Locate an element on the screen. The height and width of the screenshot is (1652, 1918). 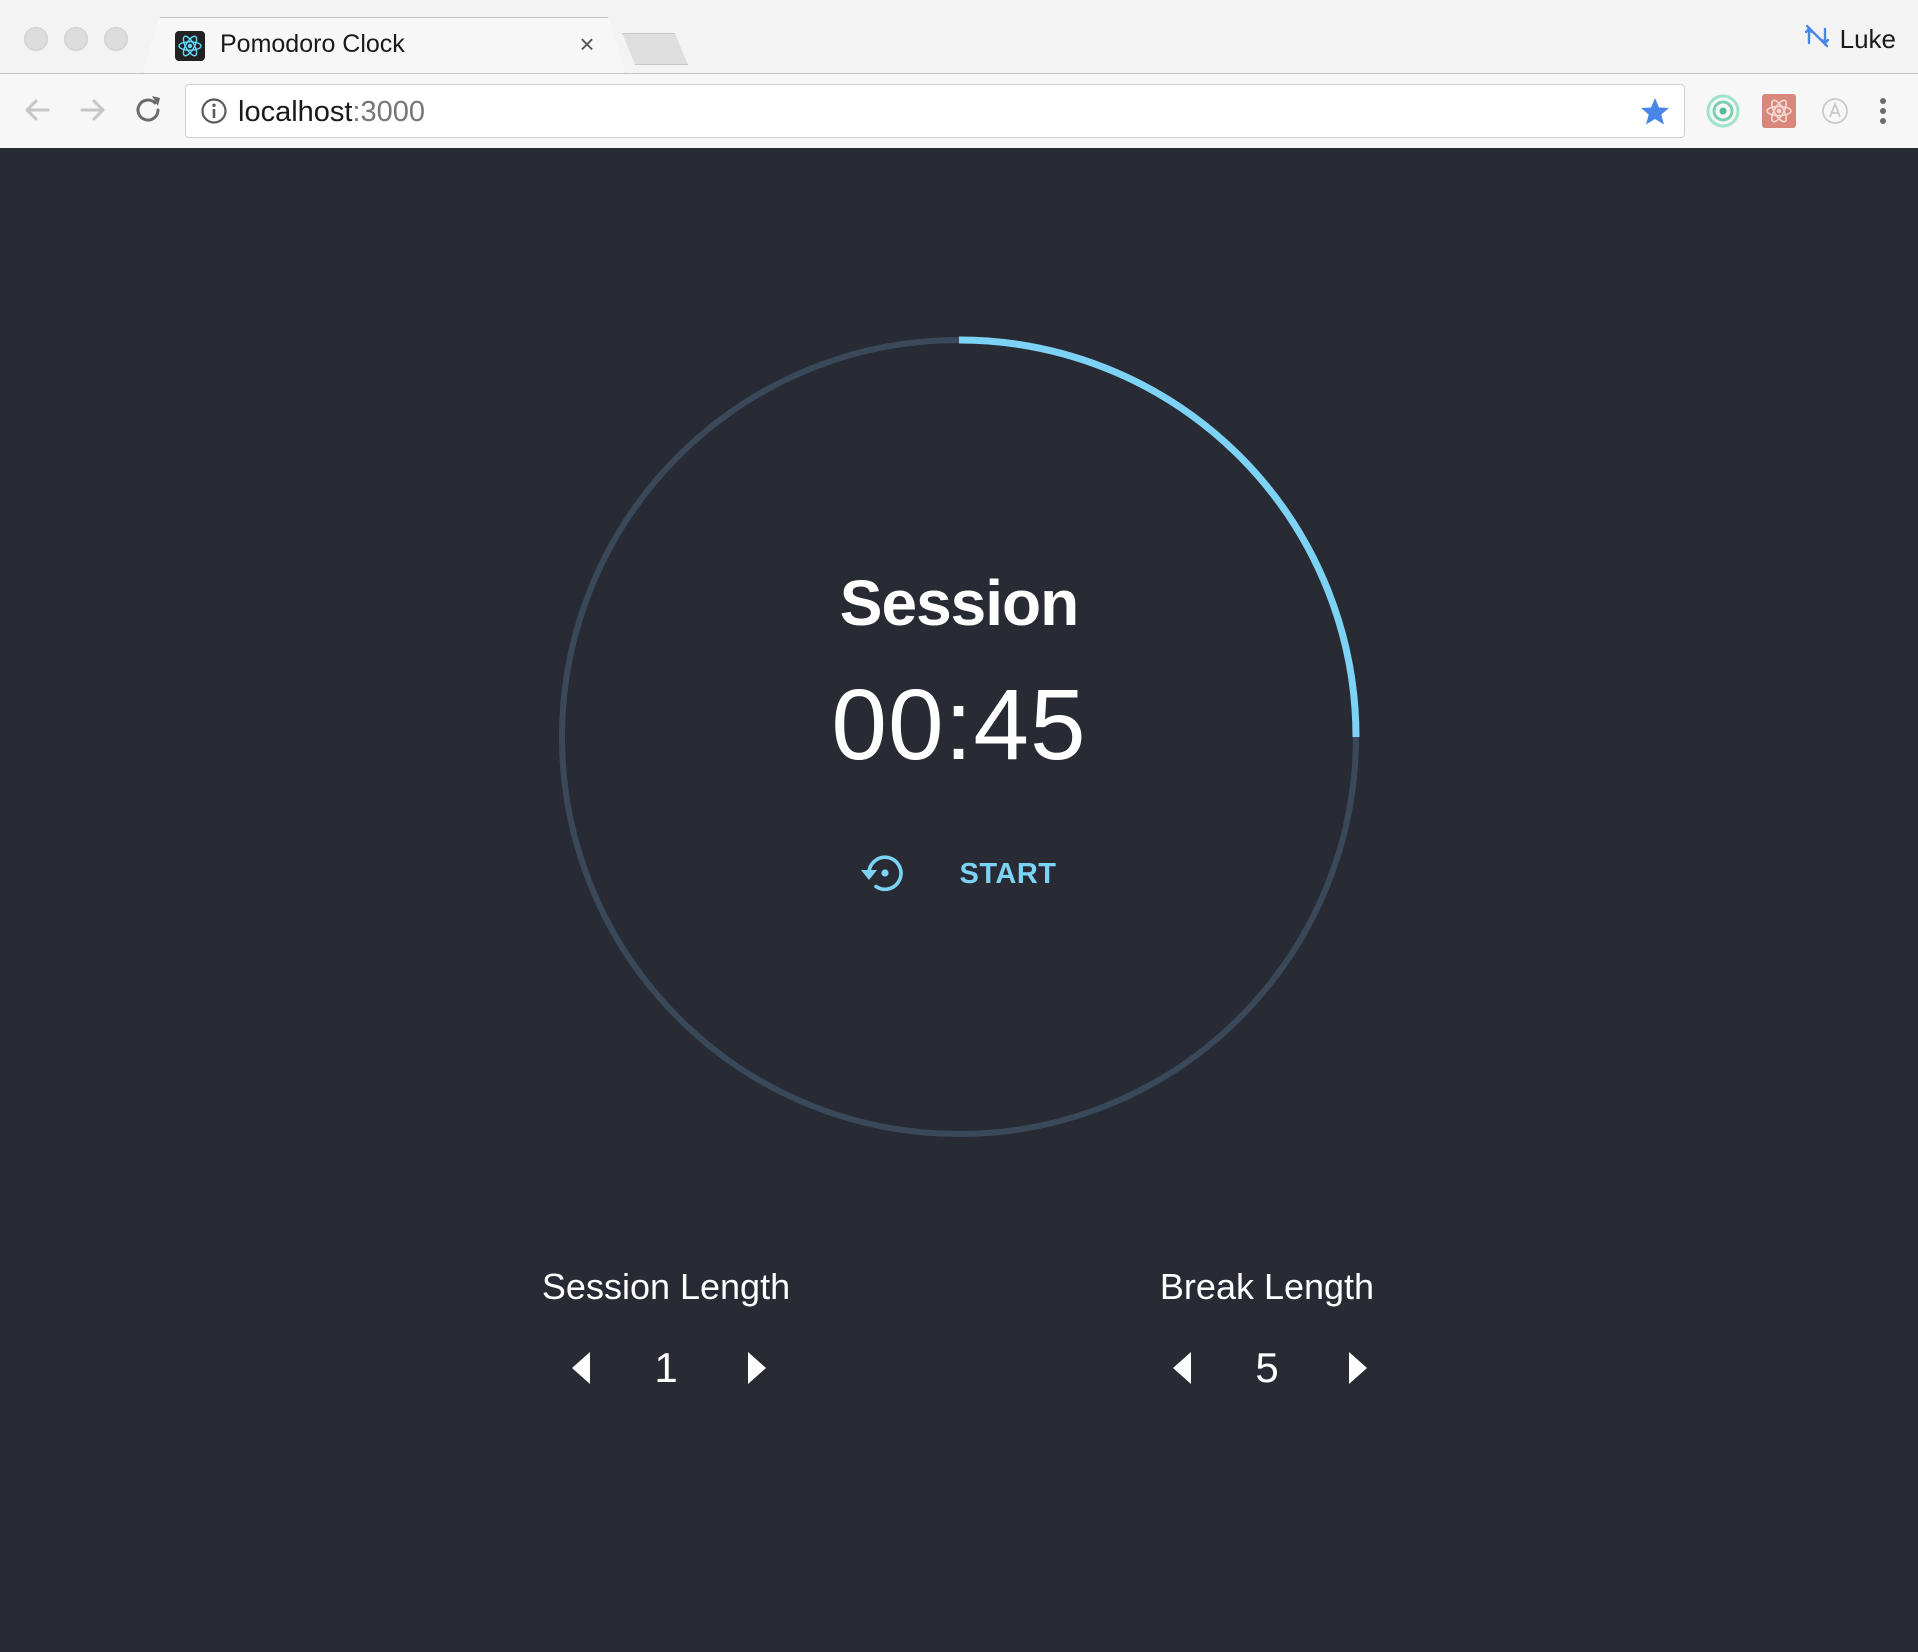
break-decrement-icon is located at coordinates (1183, 1368).